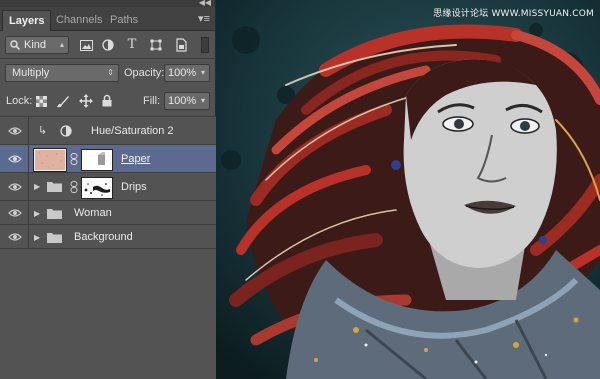 This screenshot has width=600, height=379. I want to click on tab-channels: Channels, so click(79, 20).